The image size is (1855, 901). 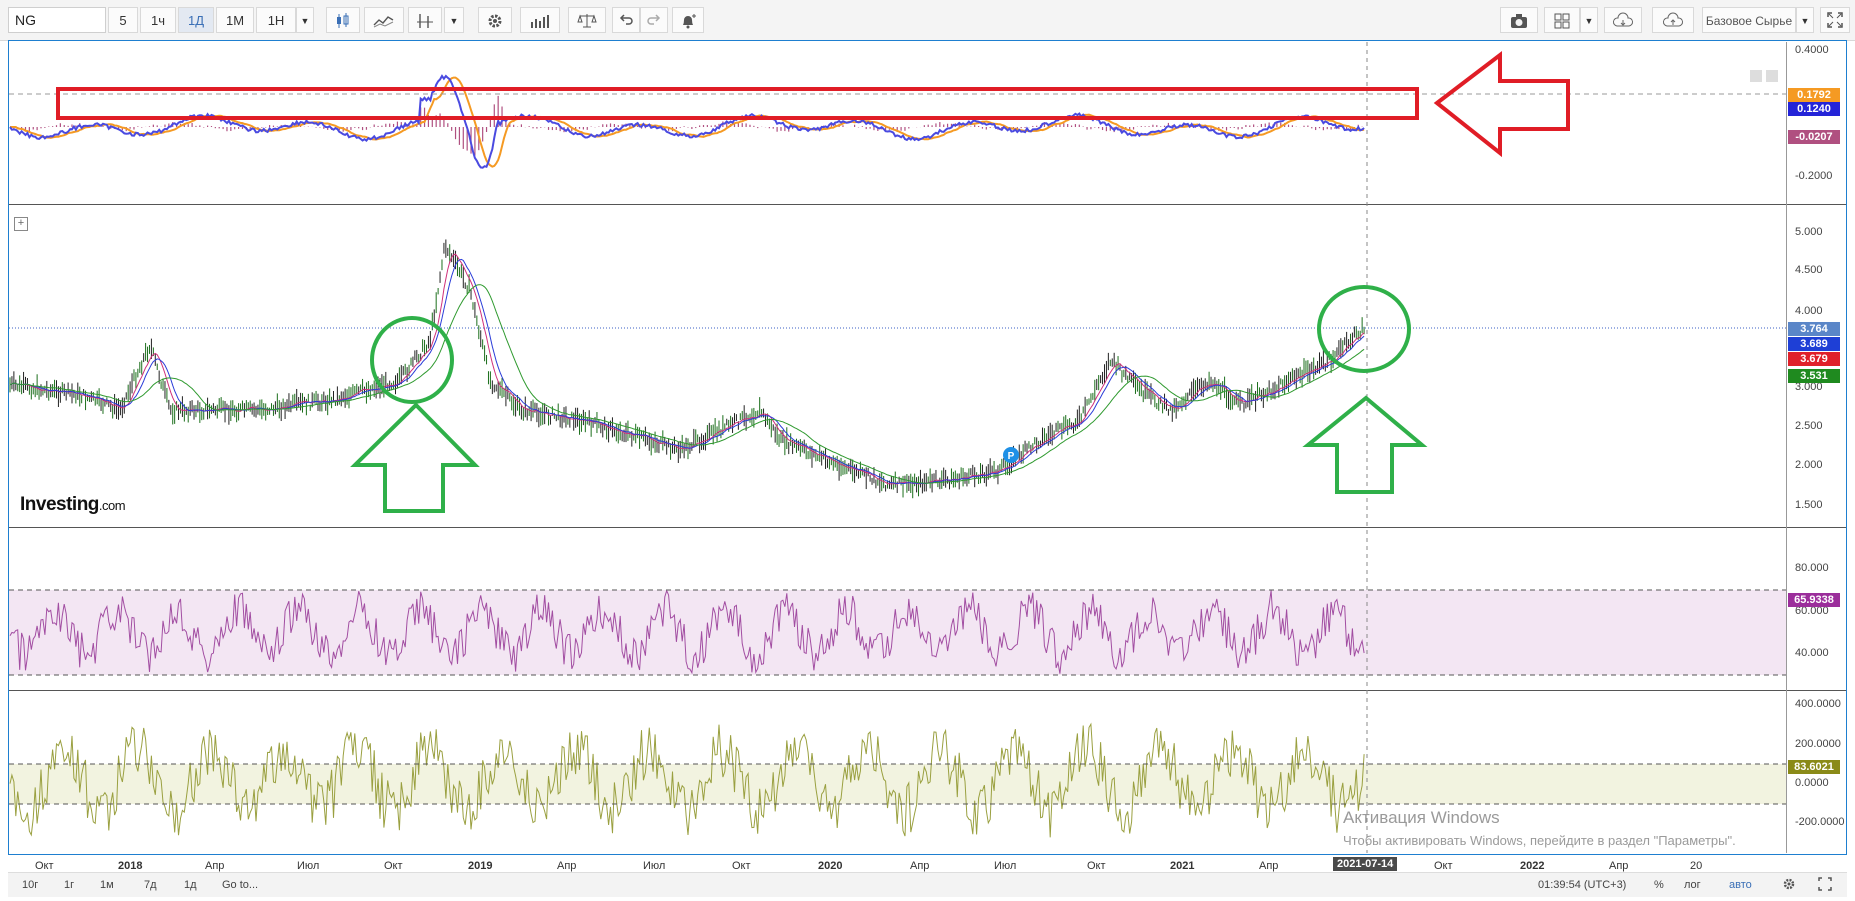 What do you see at coordinates (1814, 137) in the screenshot?
I see `macd-histogram-value: -0.0207` at bounding box center [1814, 137].